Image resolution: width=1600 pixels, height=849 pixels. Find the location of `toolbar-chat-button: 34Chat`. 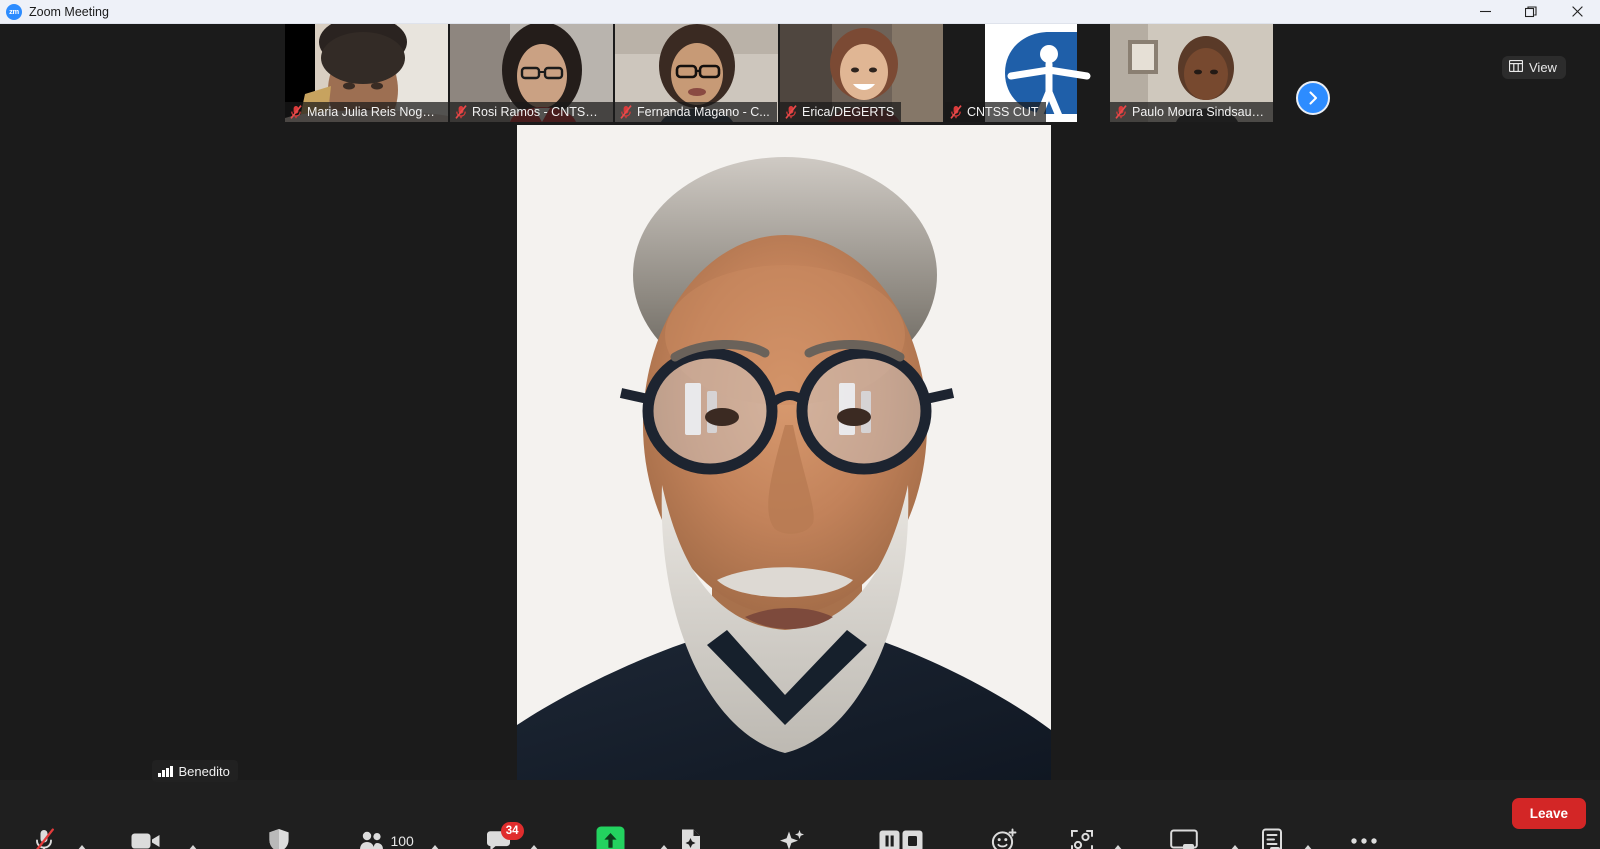

toolbar-chat-button: 34Chat is located at coordinates (499, 832).